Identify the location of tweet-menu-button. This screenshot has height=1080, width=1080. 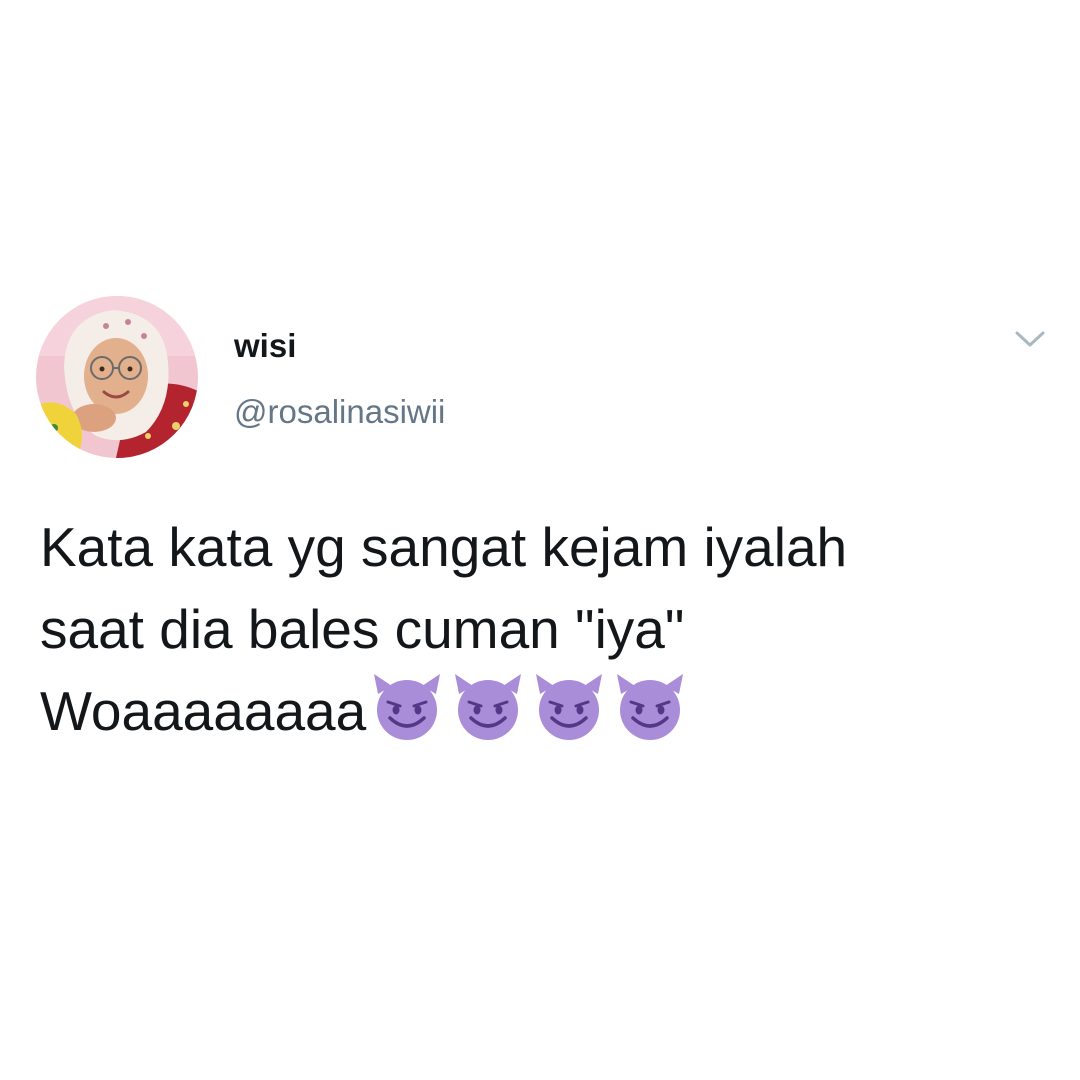
(1030, 339).